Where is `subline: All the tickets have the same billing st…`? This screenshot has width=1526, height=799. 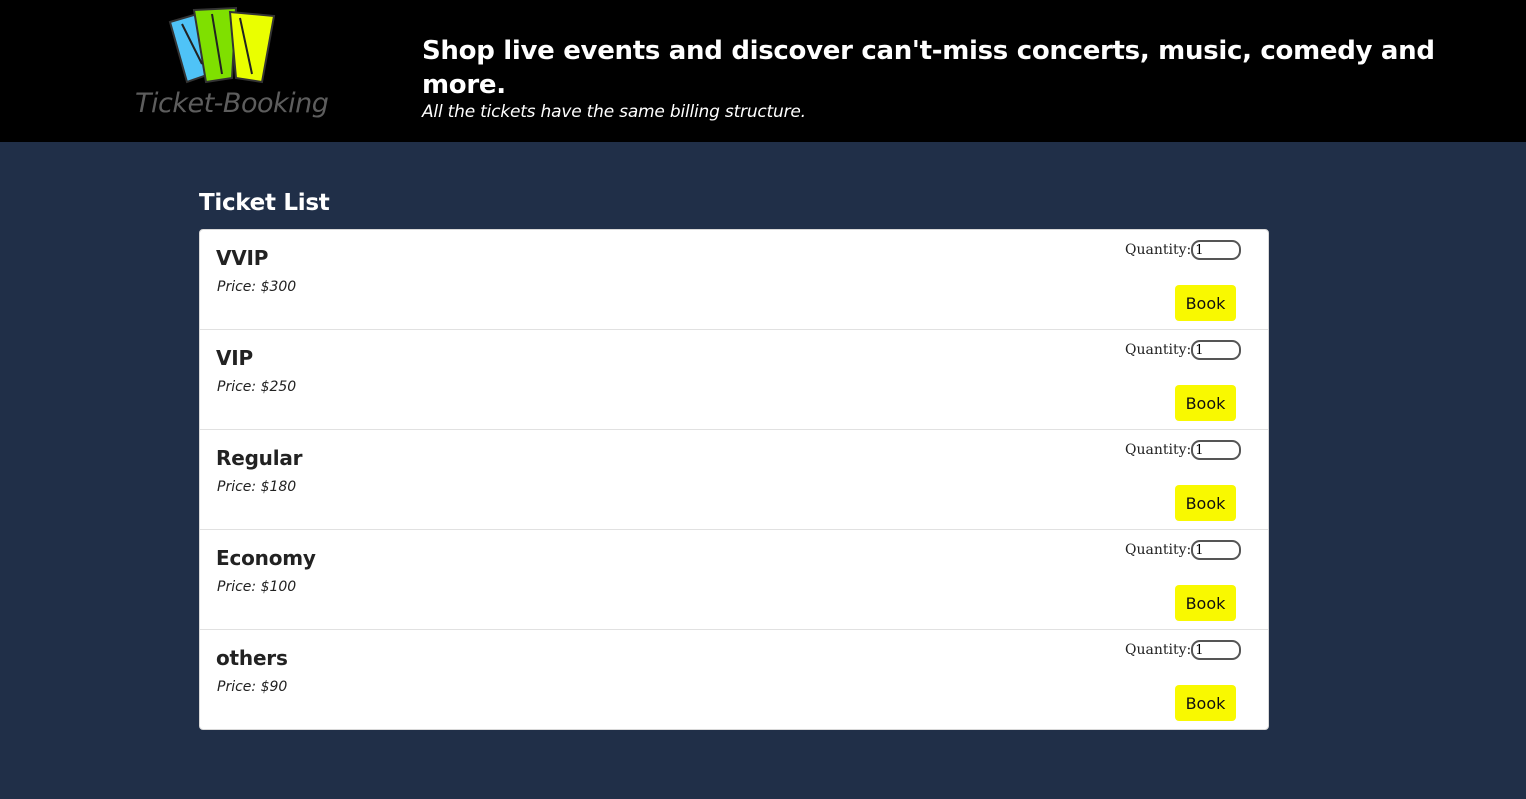
subline: All the tickets have the same billing st… is located at coordinates (614, 112).